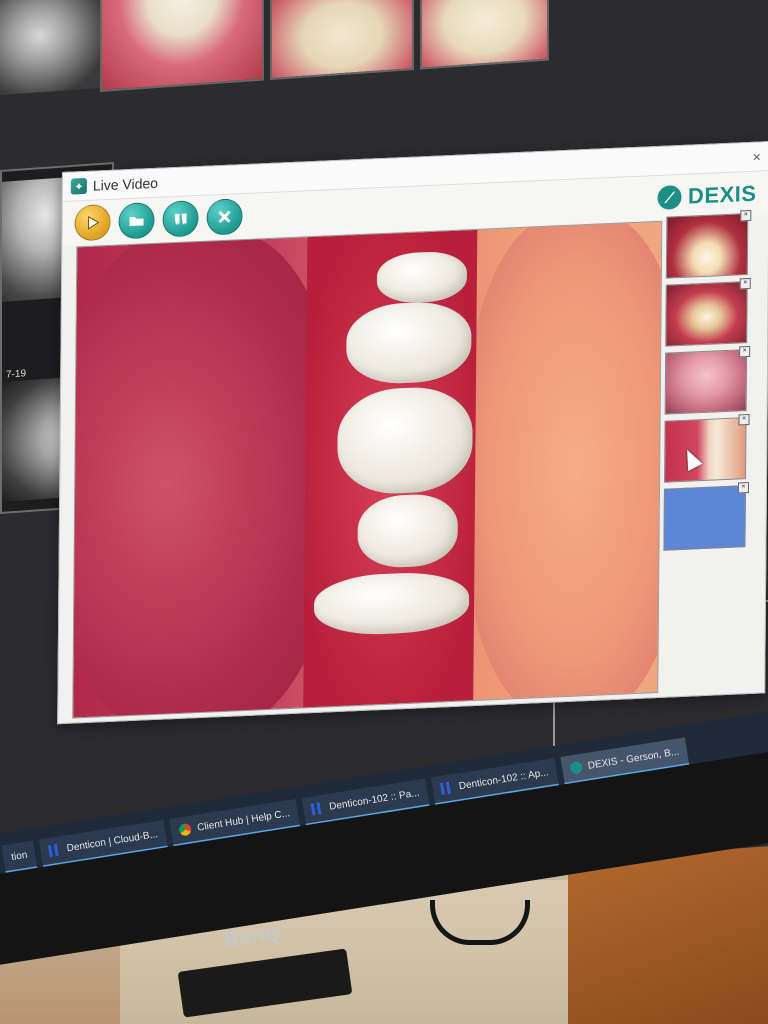  What do you see at coordinates (691, 458) in the screenshot?
I see `mouse-cursor-icon` at bounding box center [691, 458].